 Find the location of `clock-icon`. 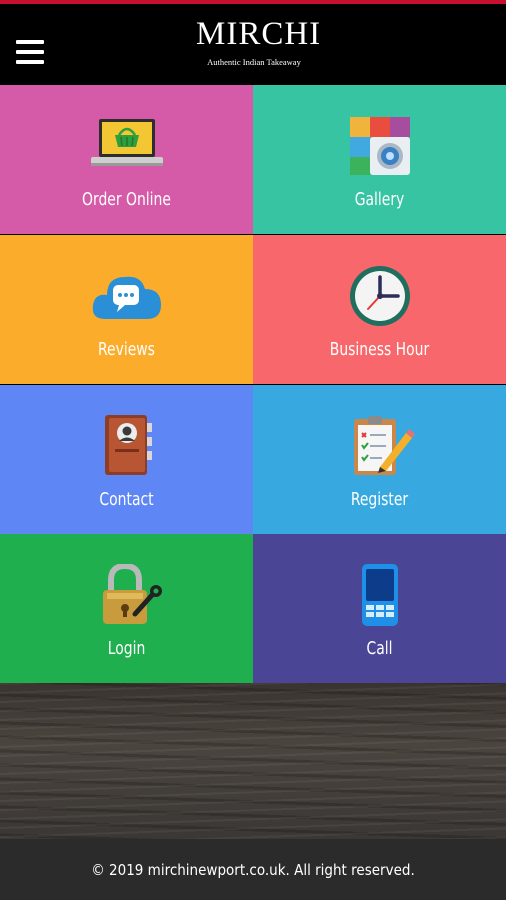

clock-icon is located at coordinates (379, 296).